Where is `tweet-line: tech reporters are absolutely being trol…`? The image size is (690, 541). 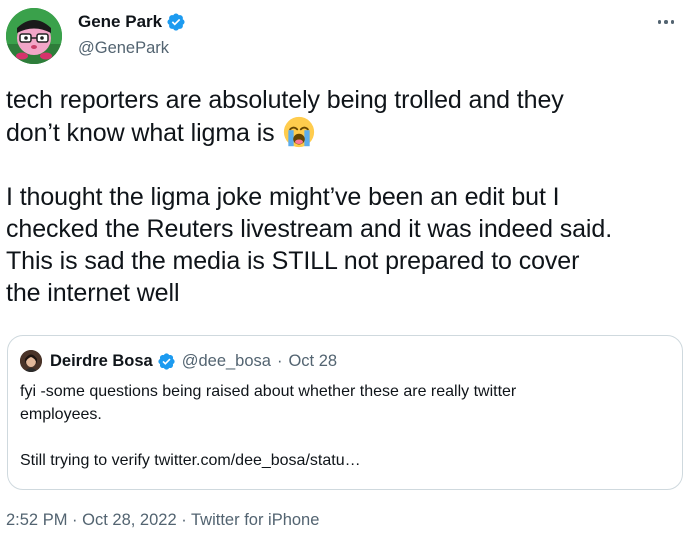 tweet-line: tech reporters are absolutely being trol… is located at coordinates (285, 100).